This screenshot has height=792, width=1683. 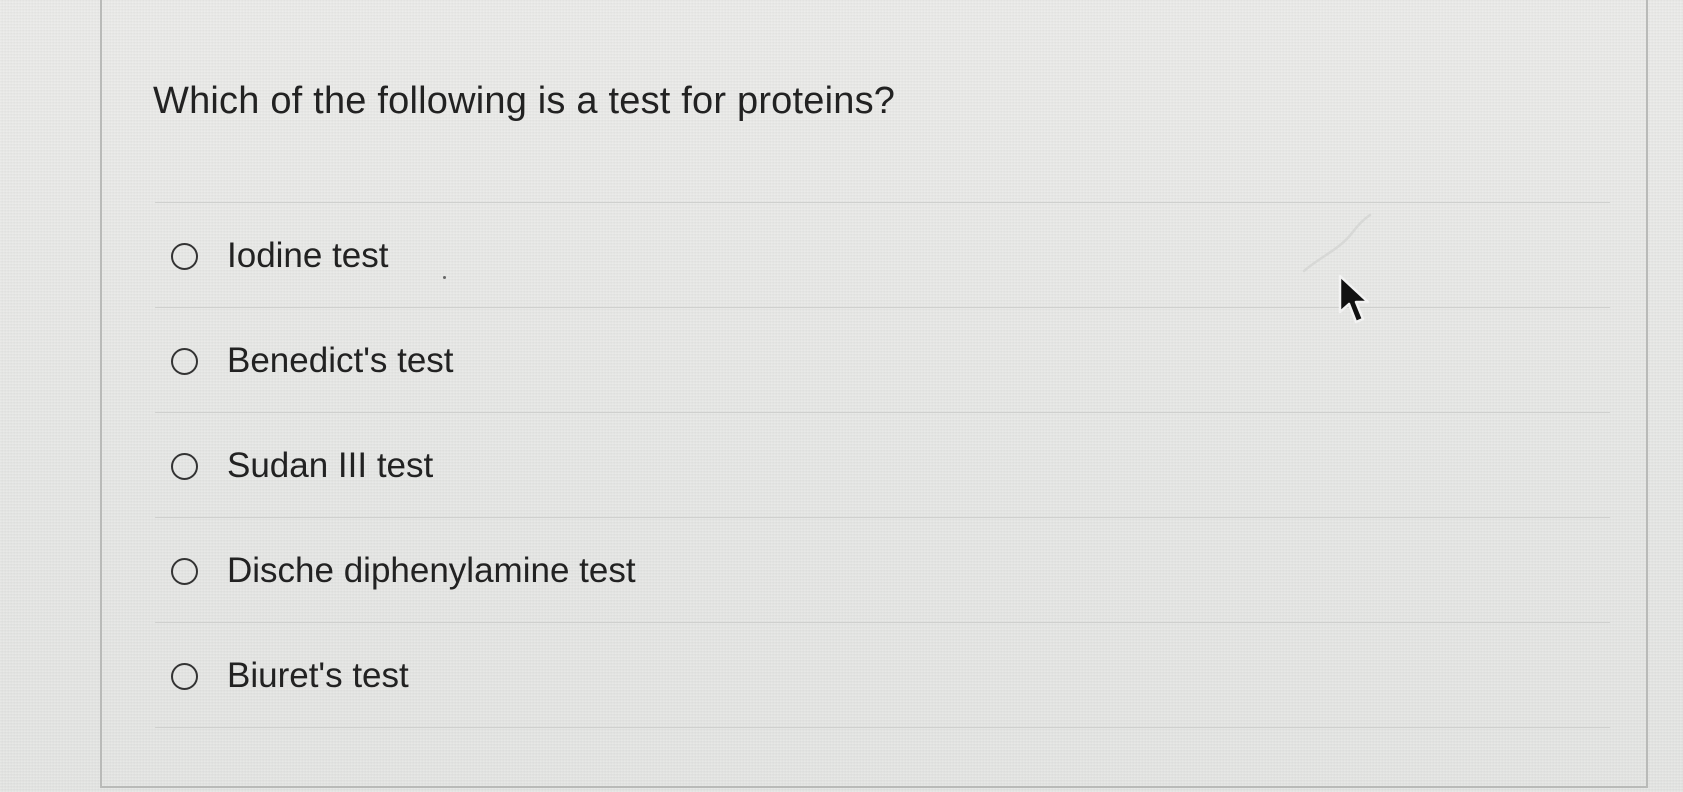 What do you see at coordinates (1354, 299) in the screenshot?
I see `mouse-pointer-icon` at bounding box center [1354, 299].